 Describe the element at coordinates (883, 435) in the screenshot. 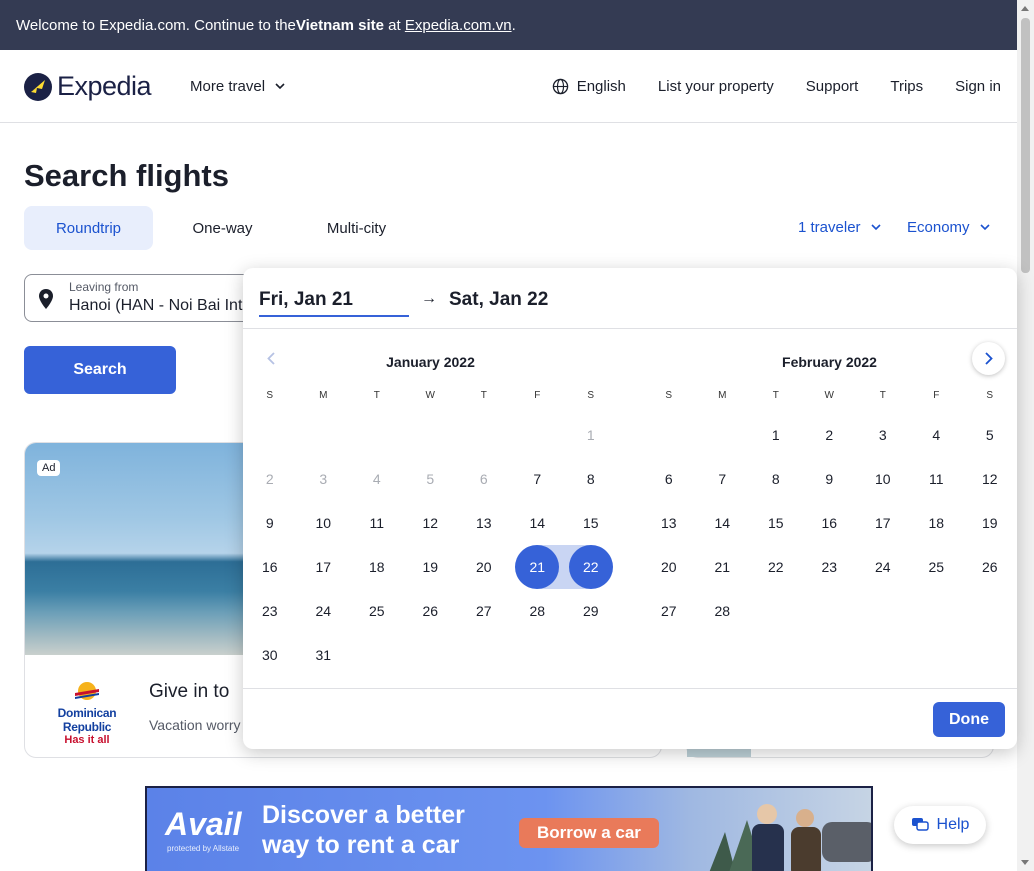

I see `calendar-day: 3` at that location.